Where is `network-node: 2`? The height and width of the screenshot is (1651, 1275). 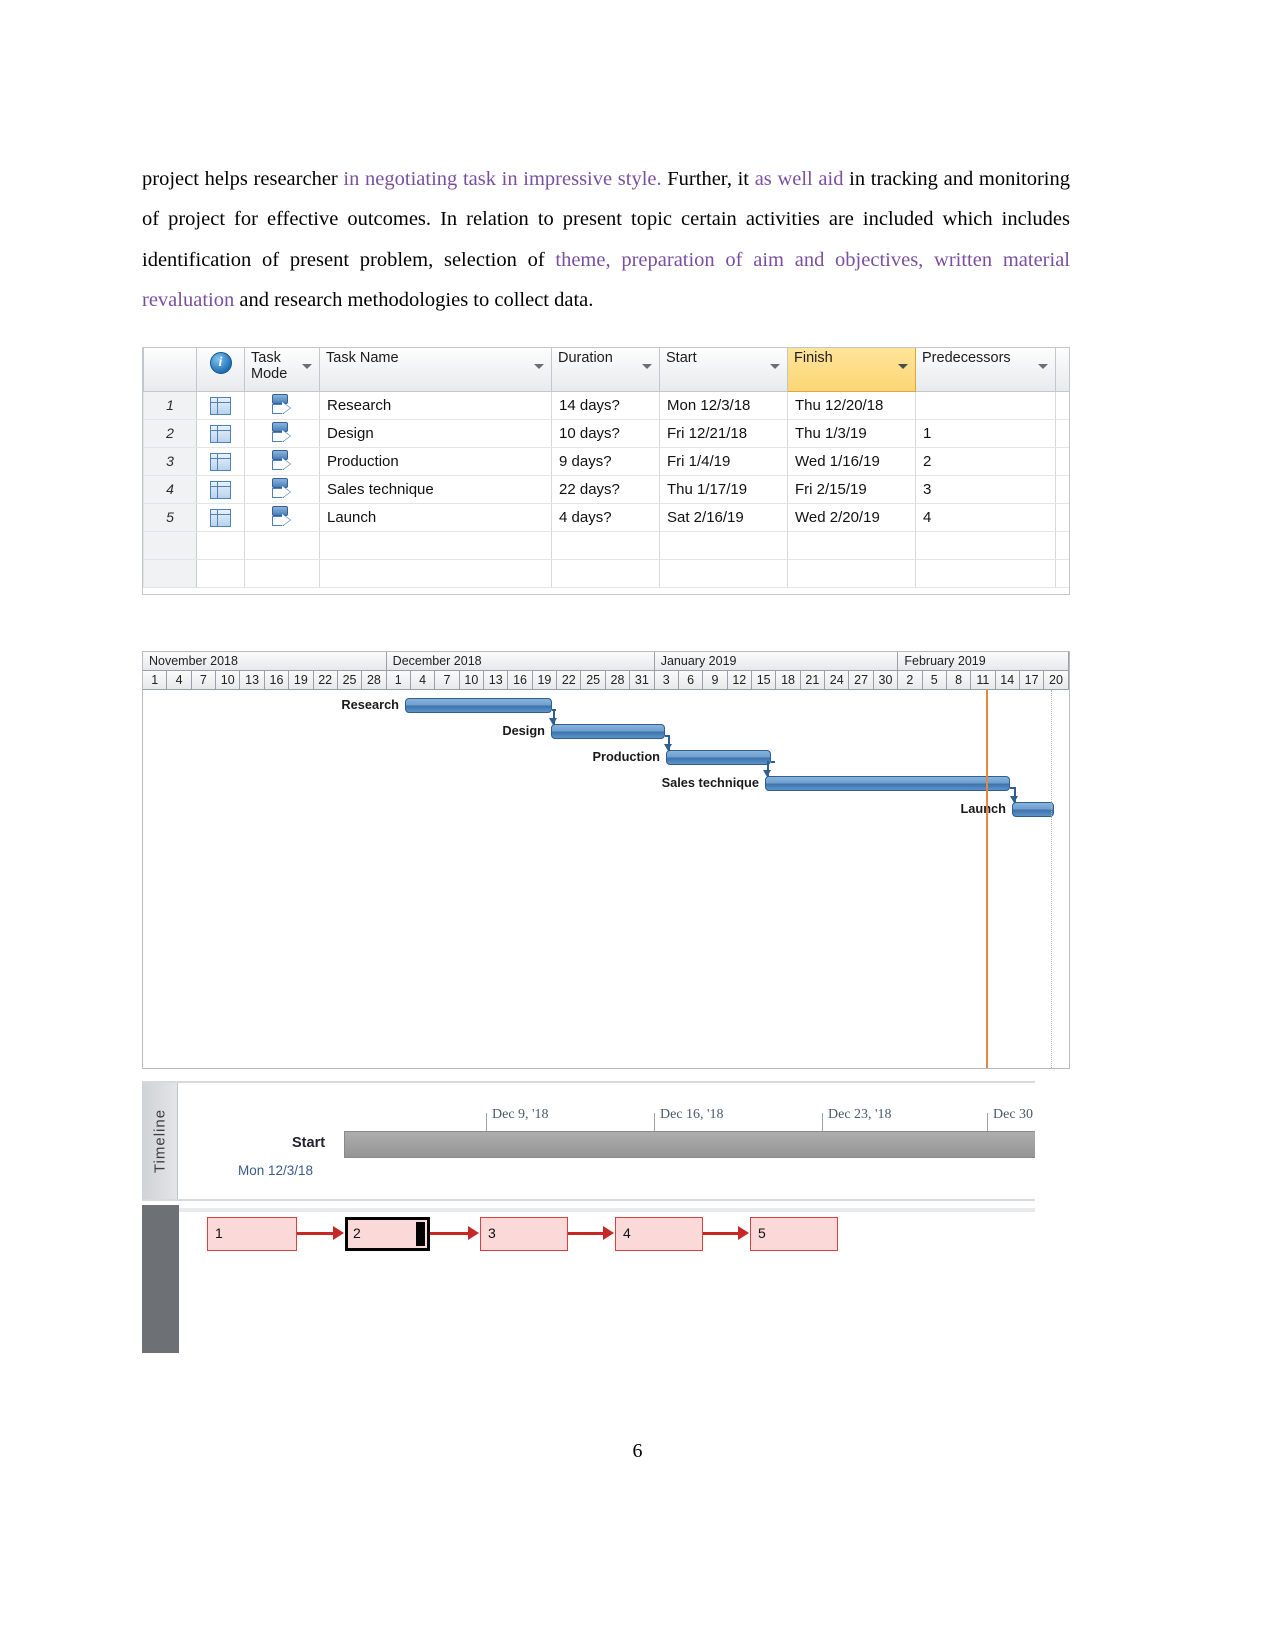
network-node: 2 is located at coordinates (387, 1234).